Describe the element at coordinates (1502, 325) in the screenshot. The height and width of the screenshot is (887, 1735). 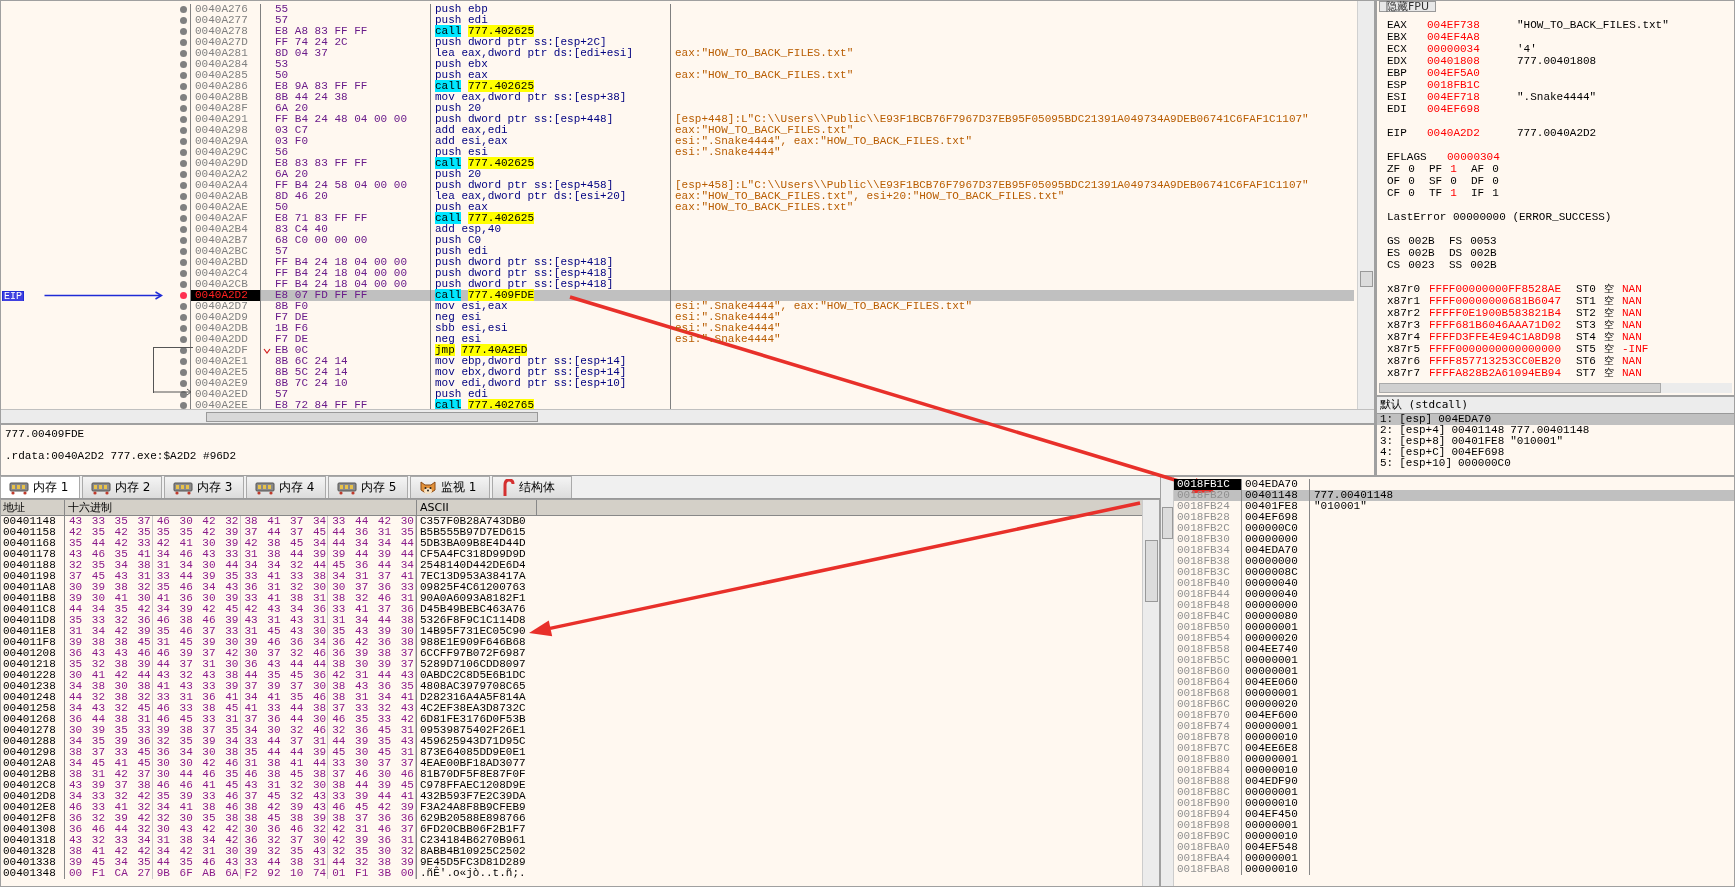
I see `fpu-register-value: FFFF681B6046AAA71D02` at that location.